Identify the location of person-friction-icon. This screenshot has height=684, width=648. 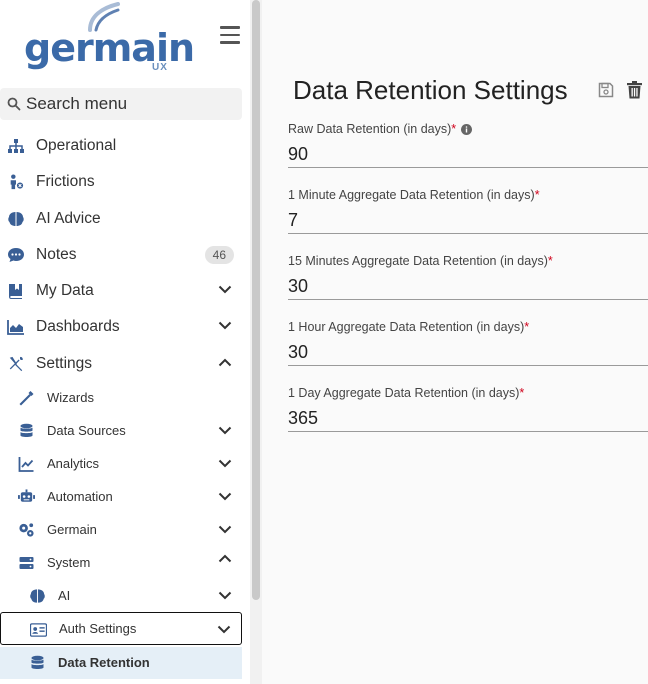
(17, 182).